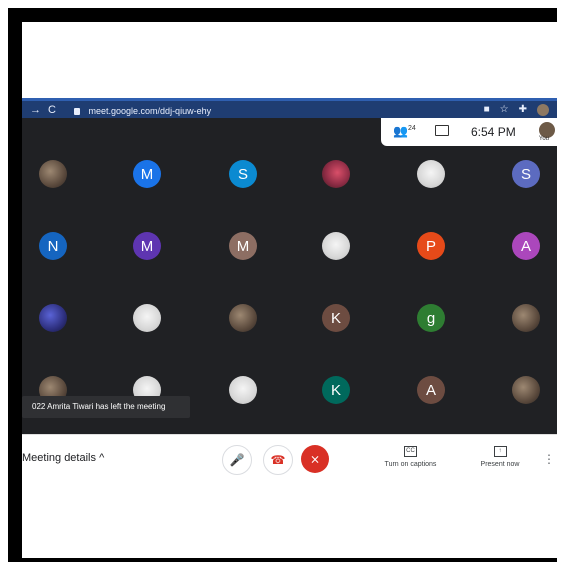 The width and height of the screenshot is (565, 570). Describe the element at coordinates (59, 458) in the screenshot. I see `meeting-details-label: Meeting details` at that location.